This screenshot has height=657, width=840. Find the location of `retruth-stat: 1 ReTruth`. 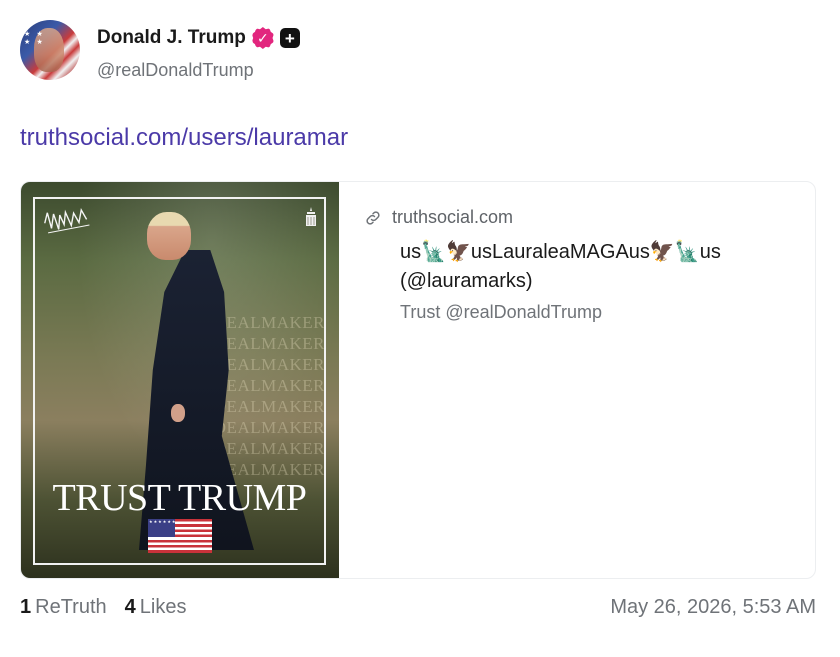

retruth-stat: 1 ReTruth is located at coordinates (63, 607).